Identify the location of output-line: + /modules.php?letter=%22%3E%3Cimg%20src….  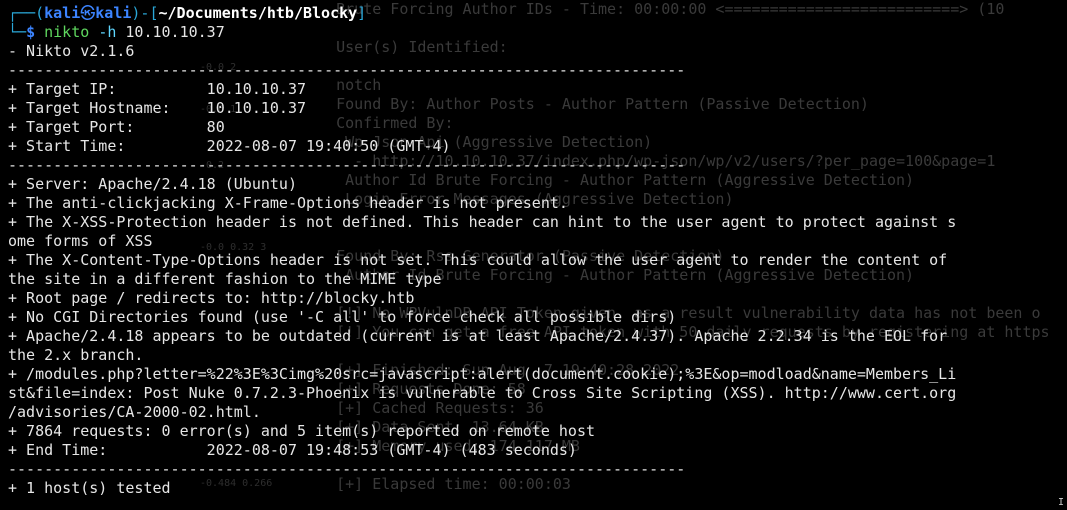
(482, 374).